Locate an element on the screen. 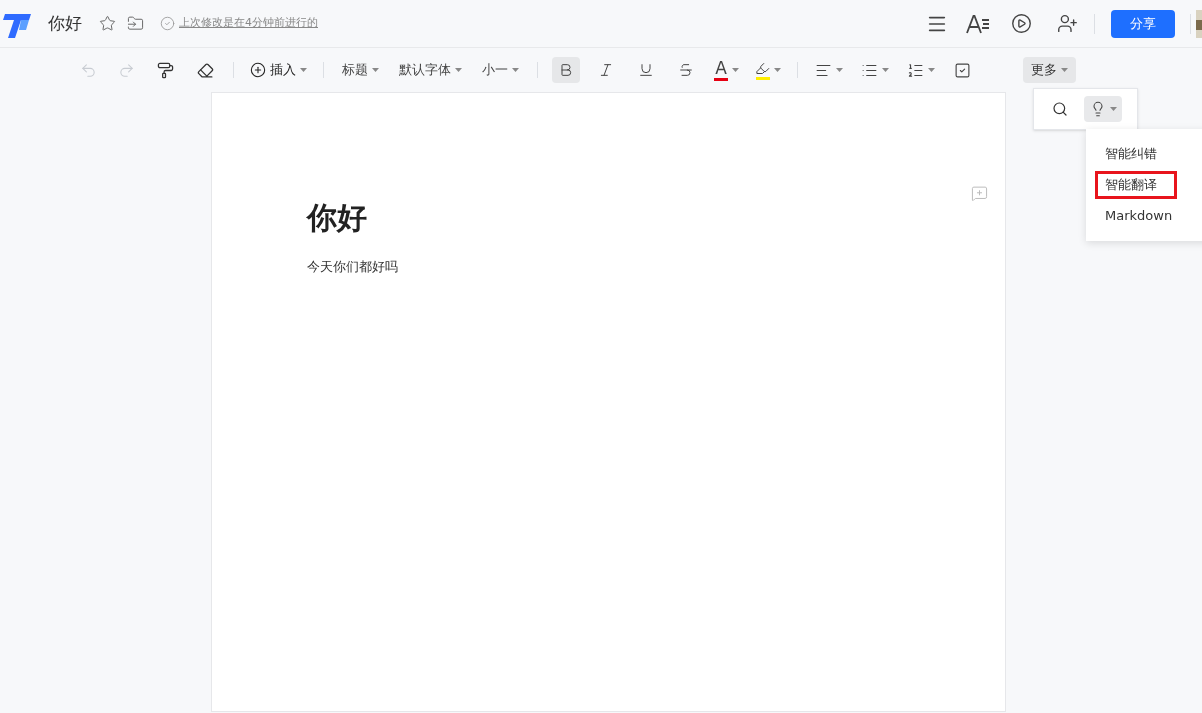 The width and height of the screenshot is (1202, 713). insert-button: 插入 is located at coordinates (278, 70).